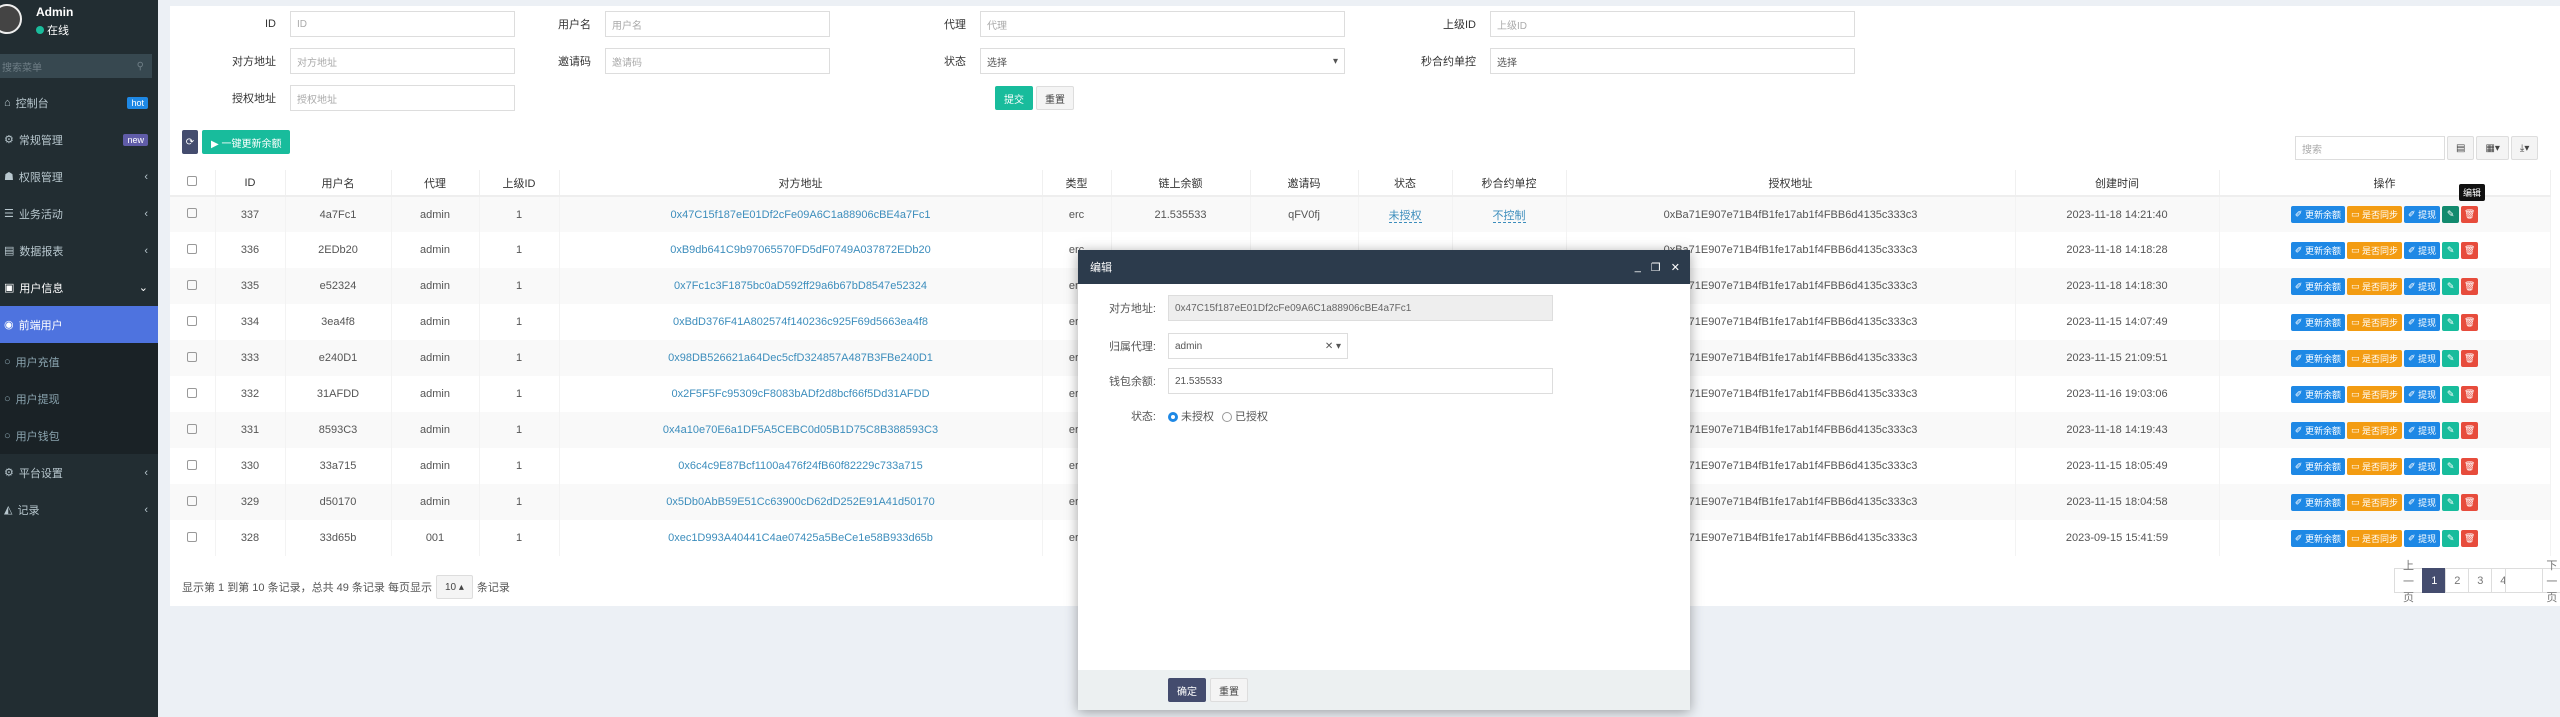 The image size is (2560, 717). What do you see at coordinates (79, 102) in the screenshot?
I see `sidebar-item-0: ⌂ 控制台 hot` at bounding box center [79, 102].